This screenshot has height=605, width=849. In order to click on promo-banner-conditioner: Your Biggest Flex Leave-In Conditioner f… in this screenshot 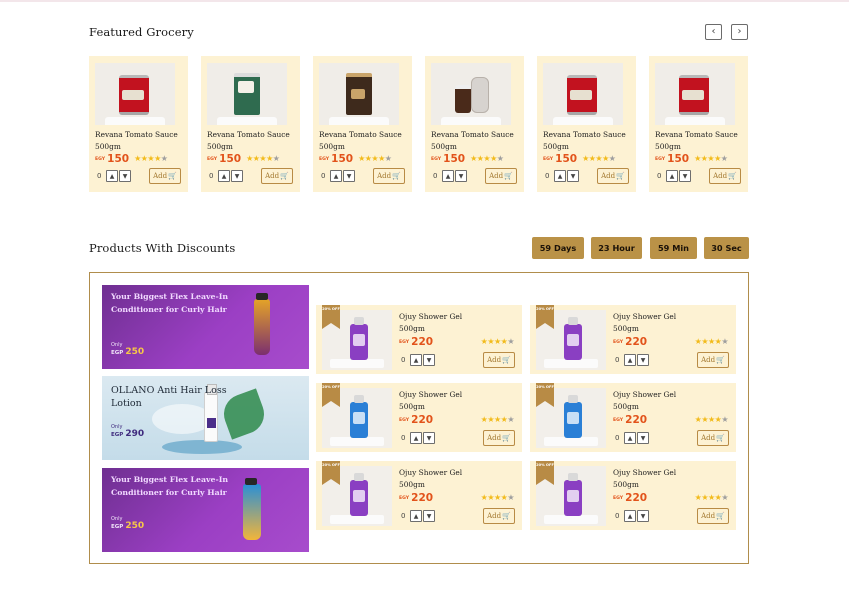, I will do `click(205, 327)`.